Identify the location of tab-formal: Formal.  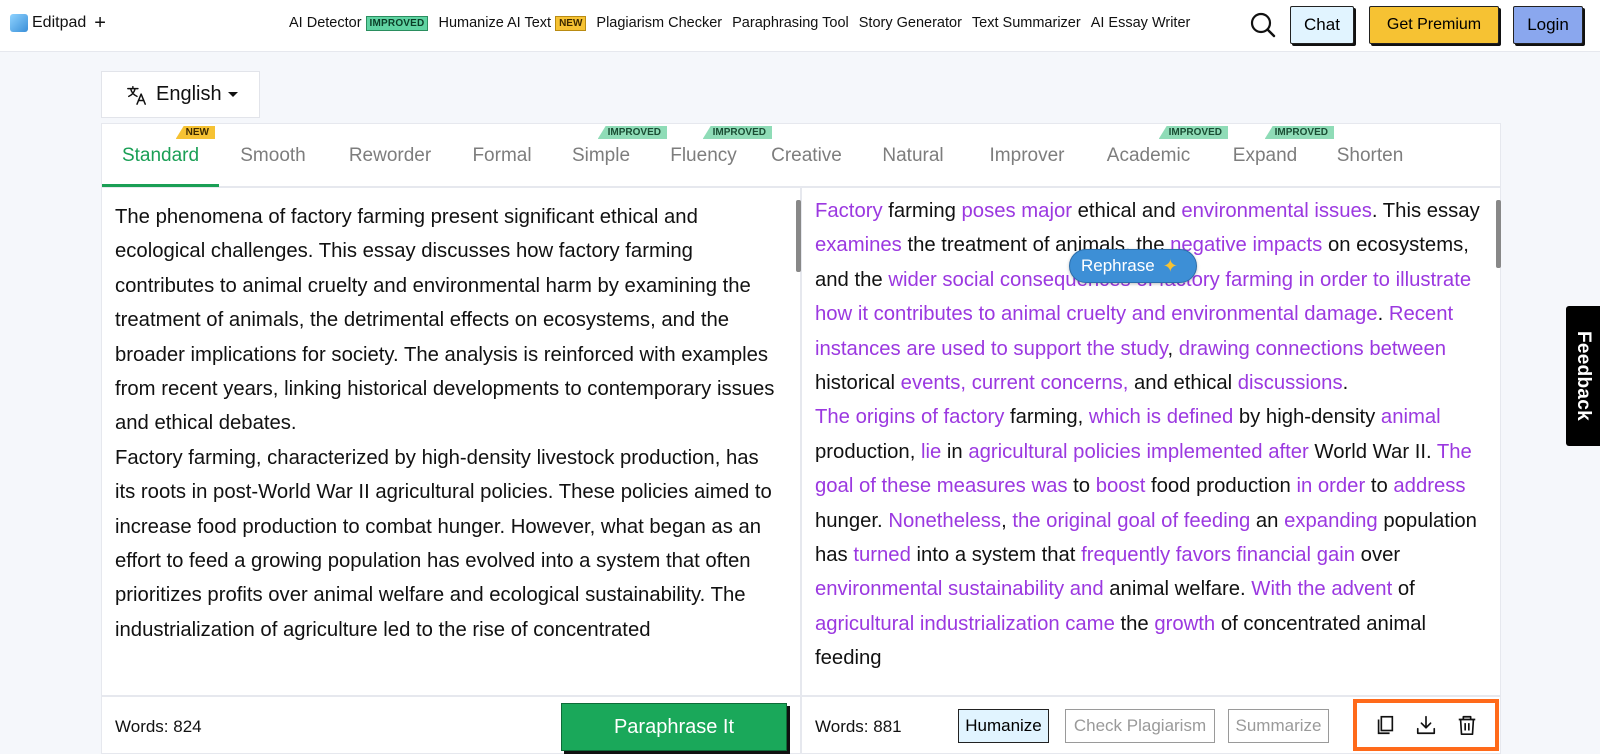
(502, 156).